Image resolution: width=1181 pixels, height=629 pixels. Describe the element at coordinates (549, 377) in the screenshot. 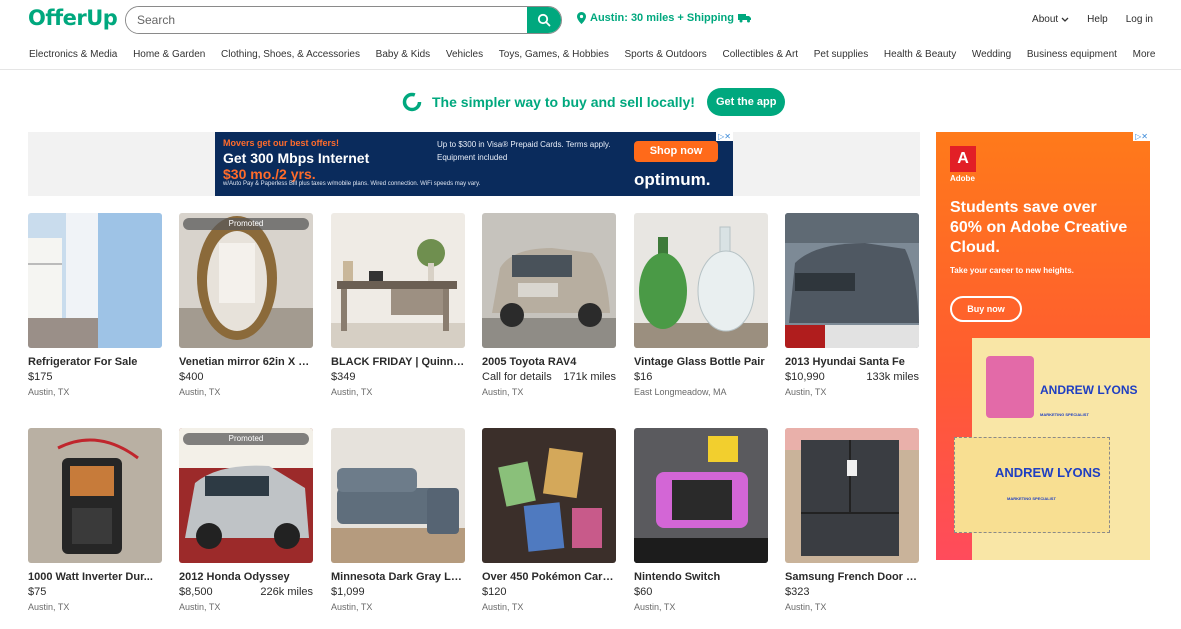

I see `listing-price-row: Call for details 171k miles` at that location.